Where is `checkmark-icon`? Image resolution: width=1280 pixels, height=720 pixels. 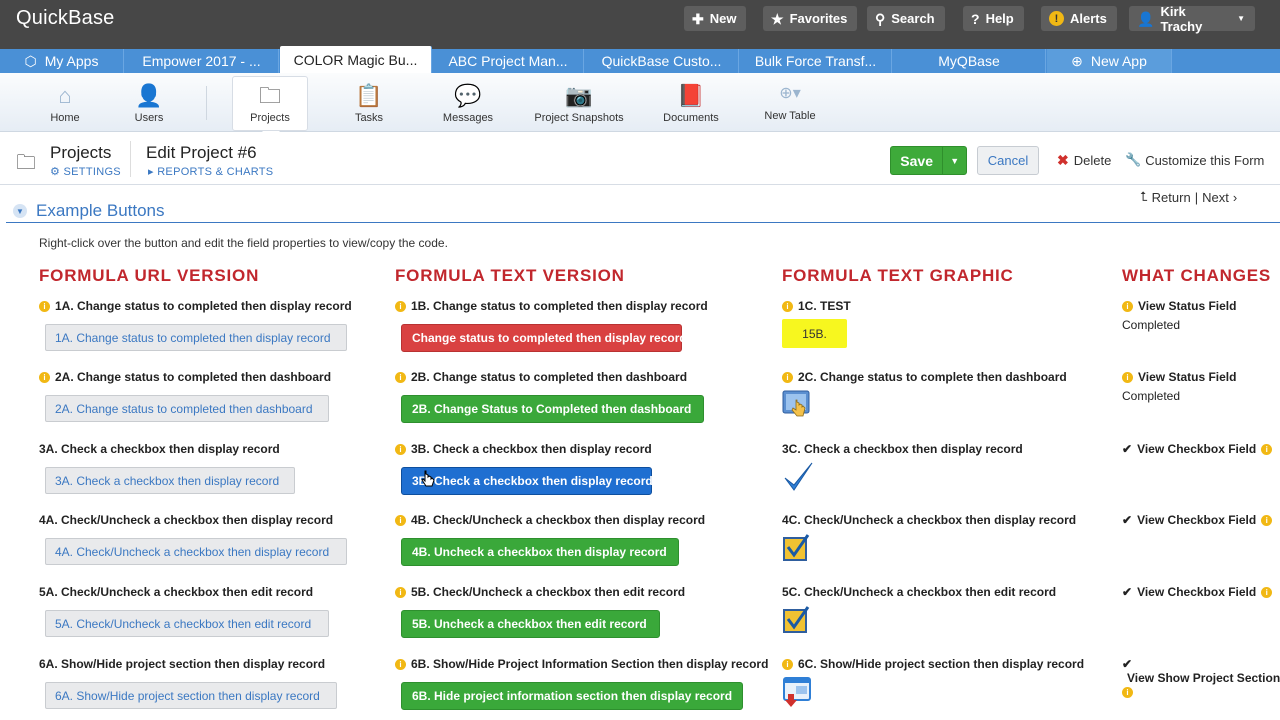
checkmark-icon is located at coordinates (798, 477).